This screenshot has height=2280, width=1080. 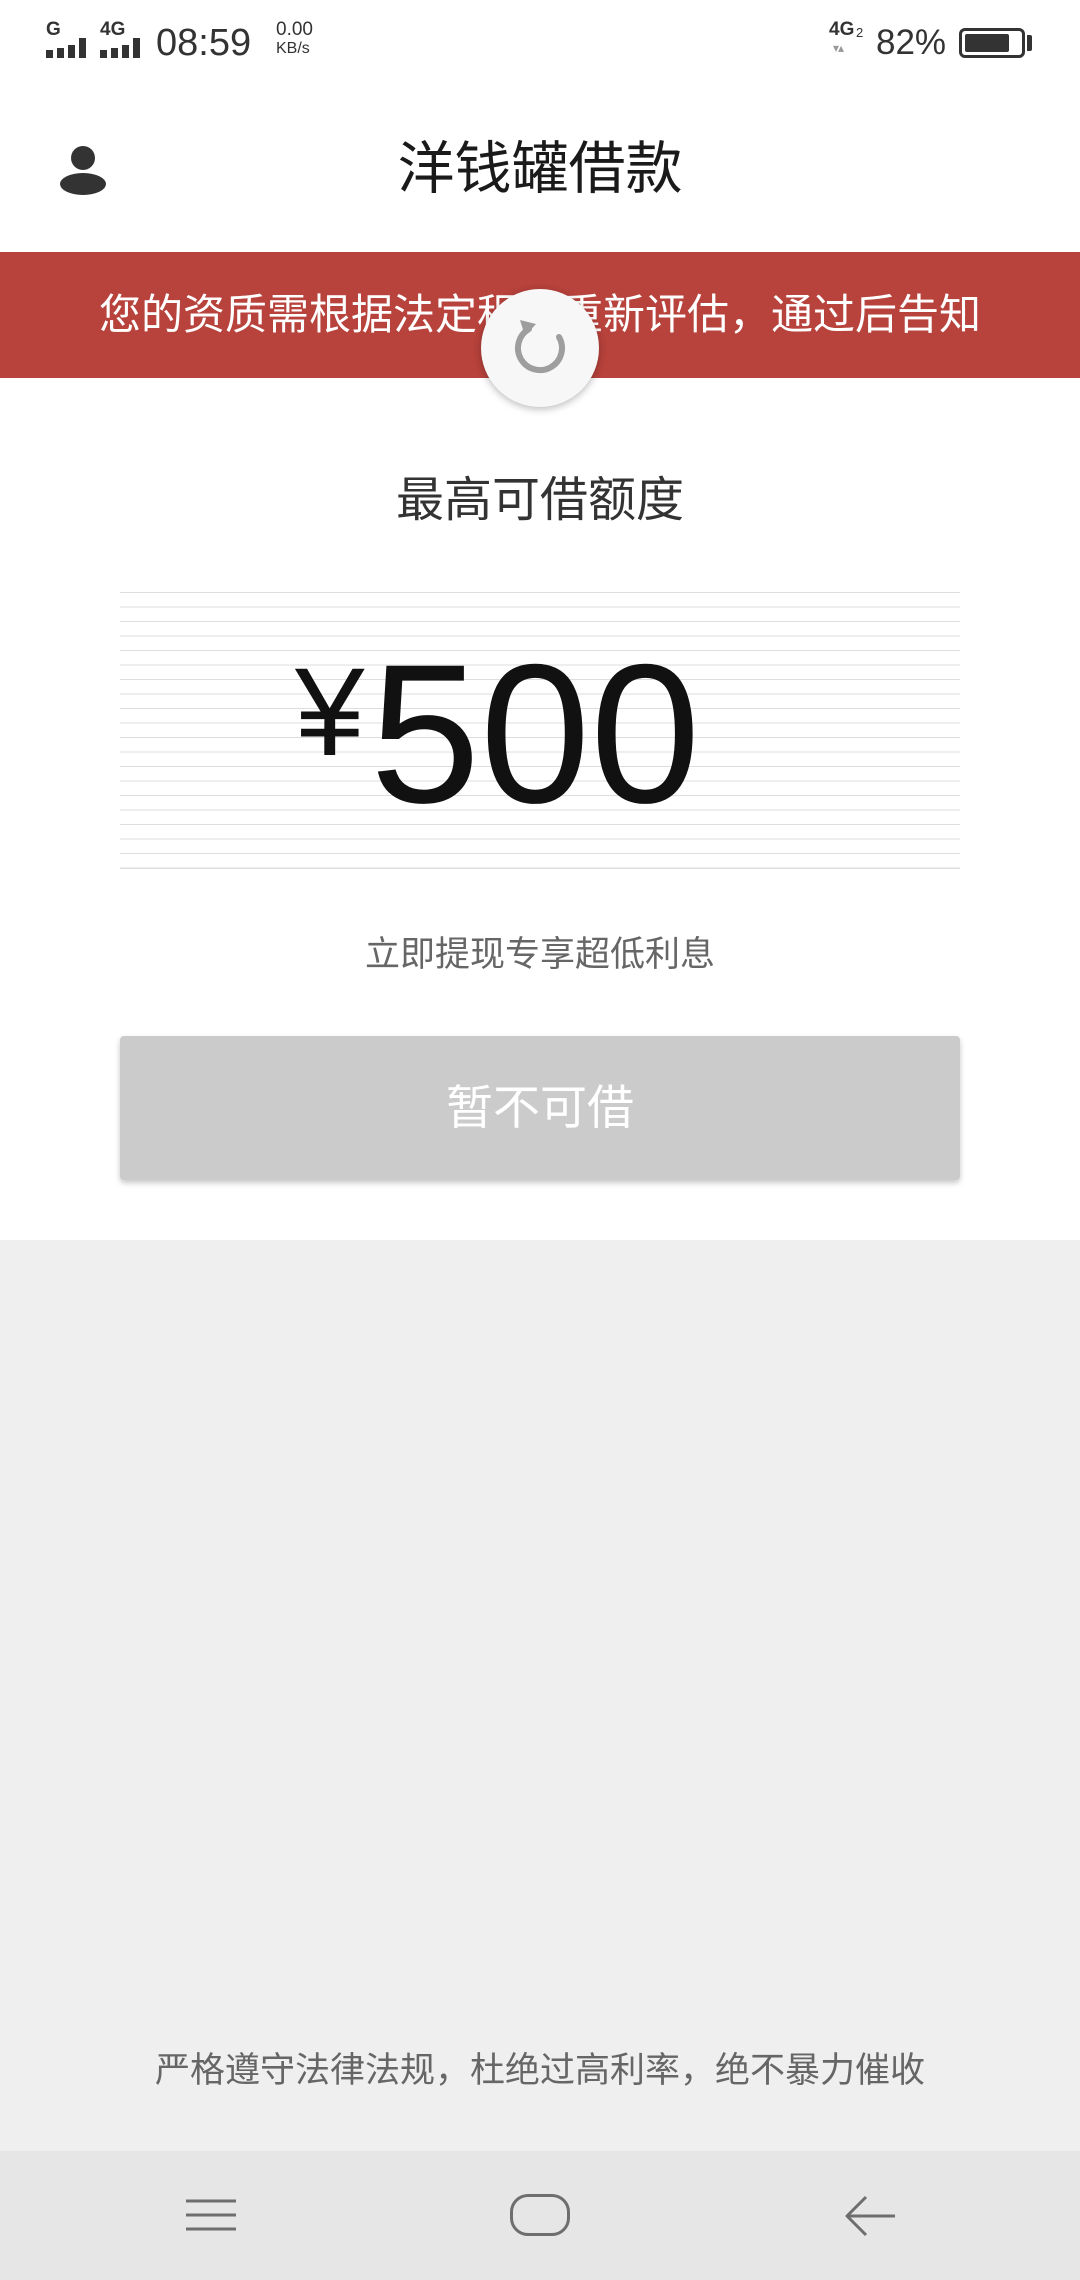 I want to click on refresh-spinner-icon, so click(x=540, y=348).